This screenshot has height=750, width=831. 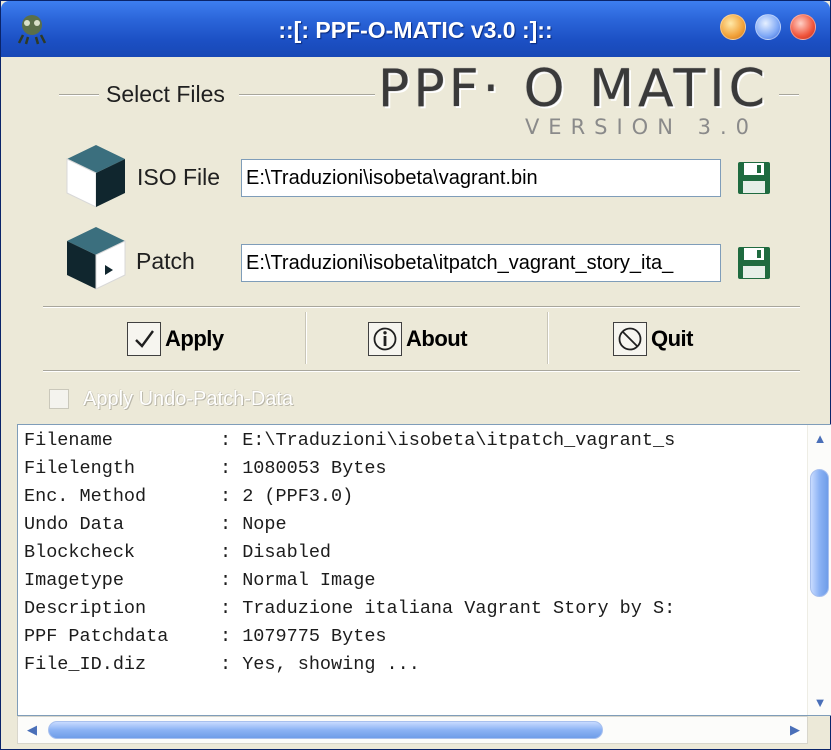 I want to click on action-bar: Apply About Quit, so click(x=421, y=339).